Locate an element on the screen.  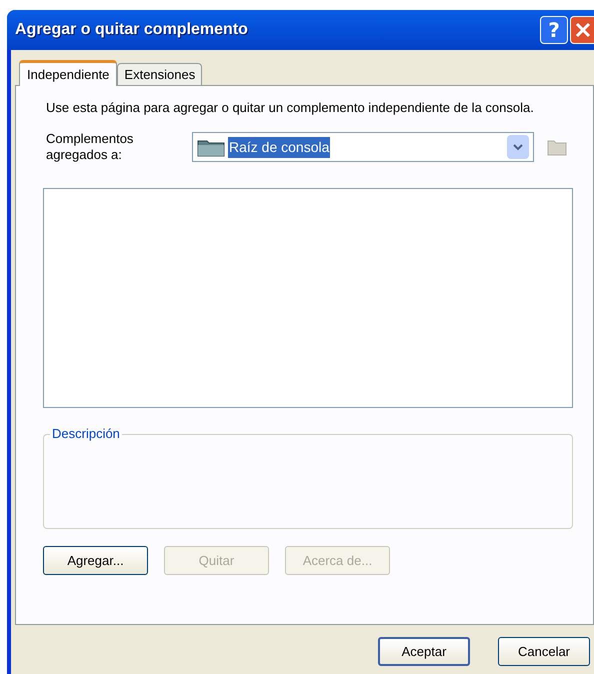
chevron-down-icon is located at coordinates (518, 147).